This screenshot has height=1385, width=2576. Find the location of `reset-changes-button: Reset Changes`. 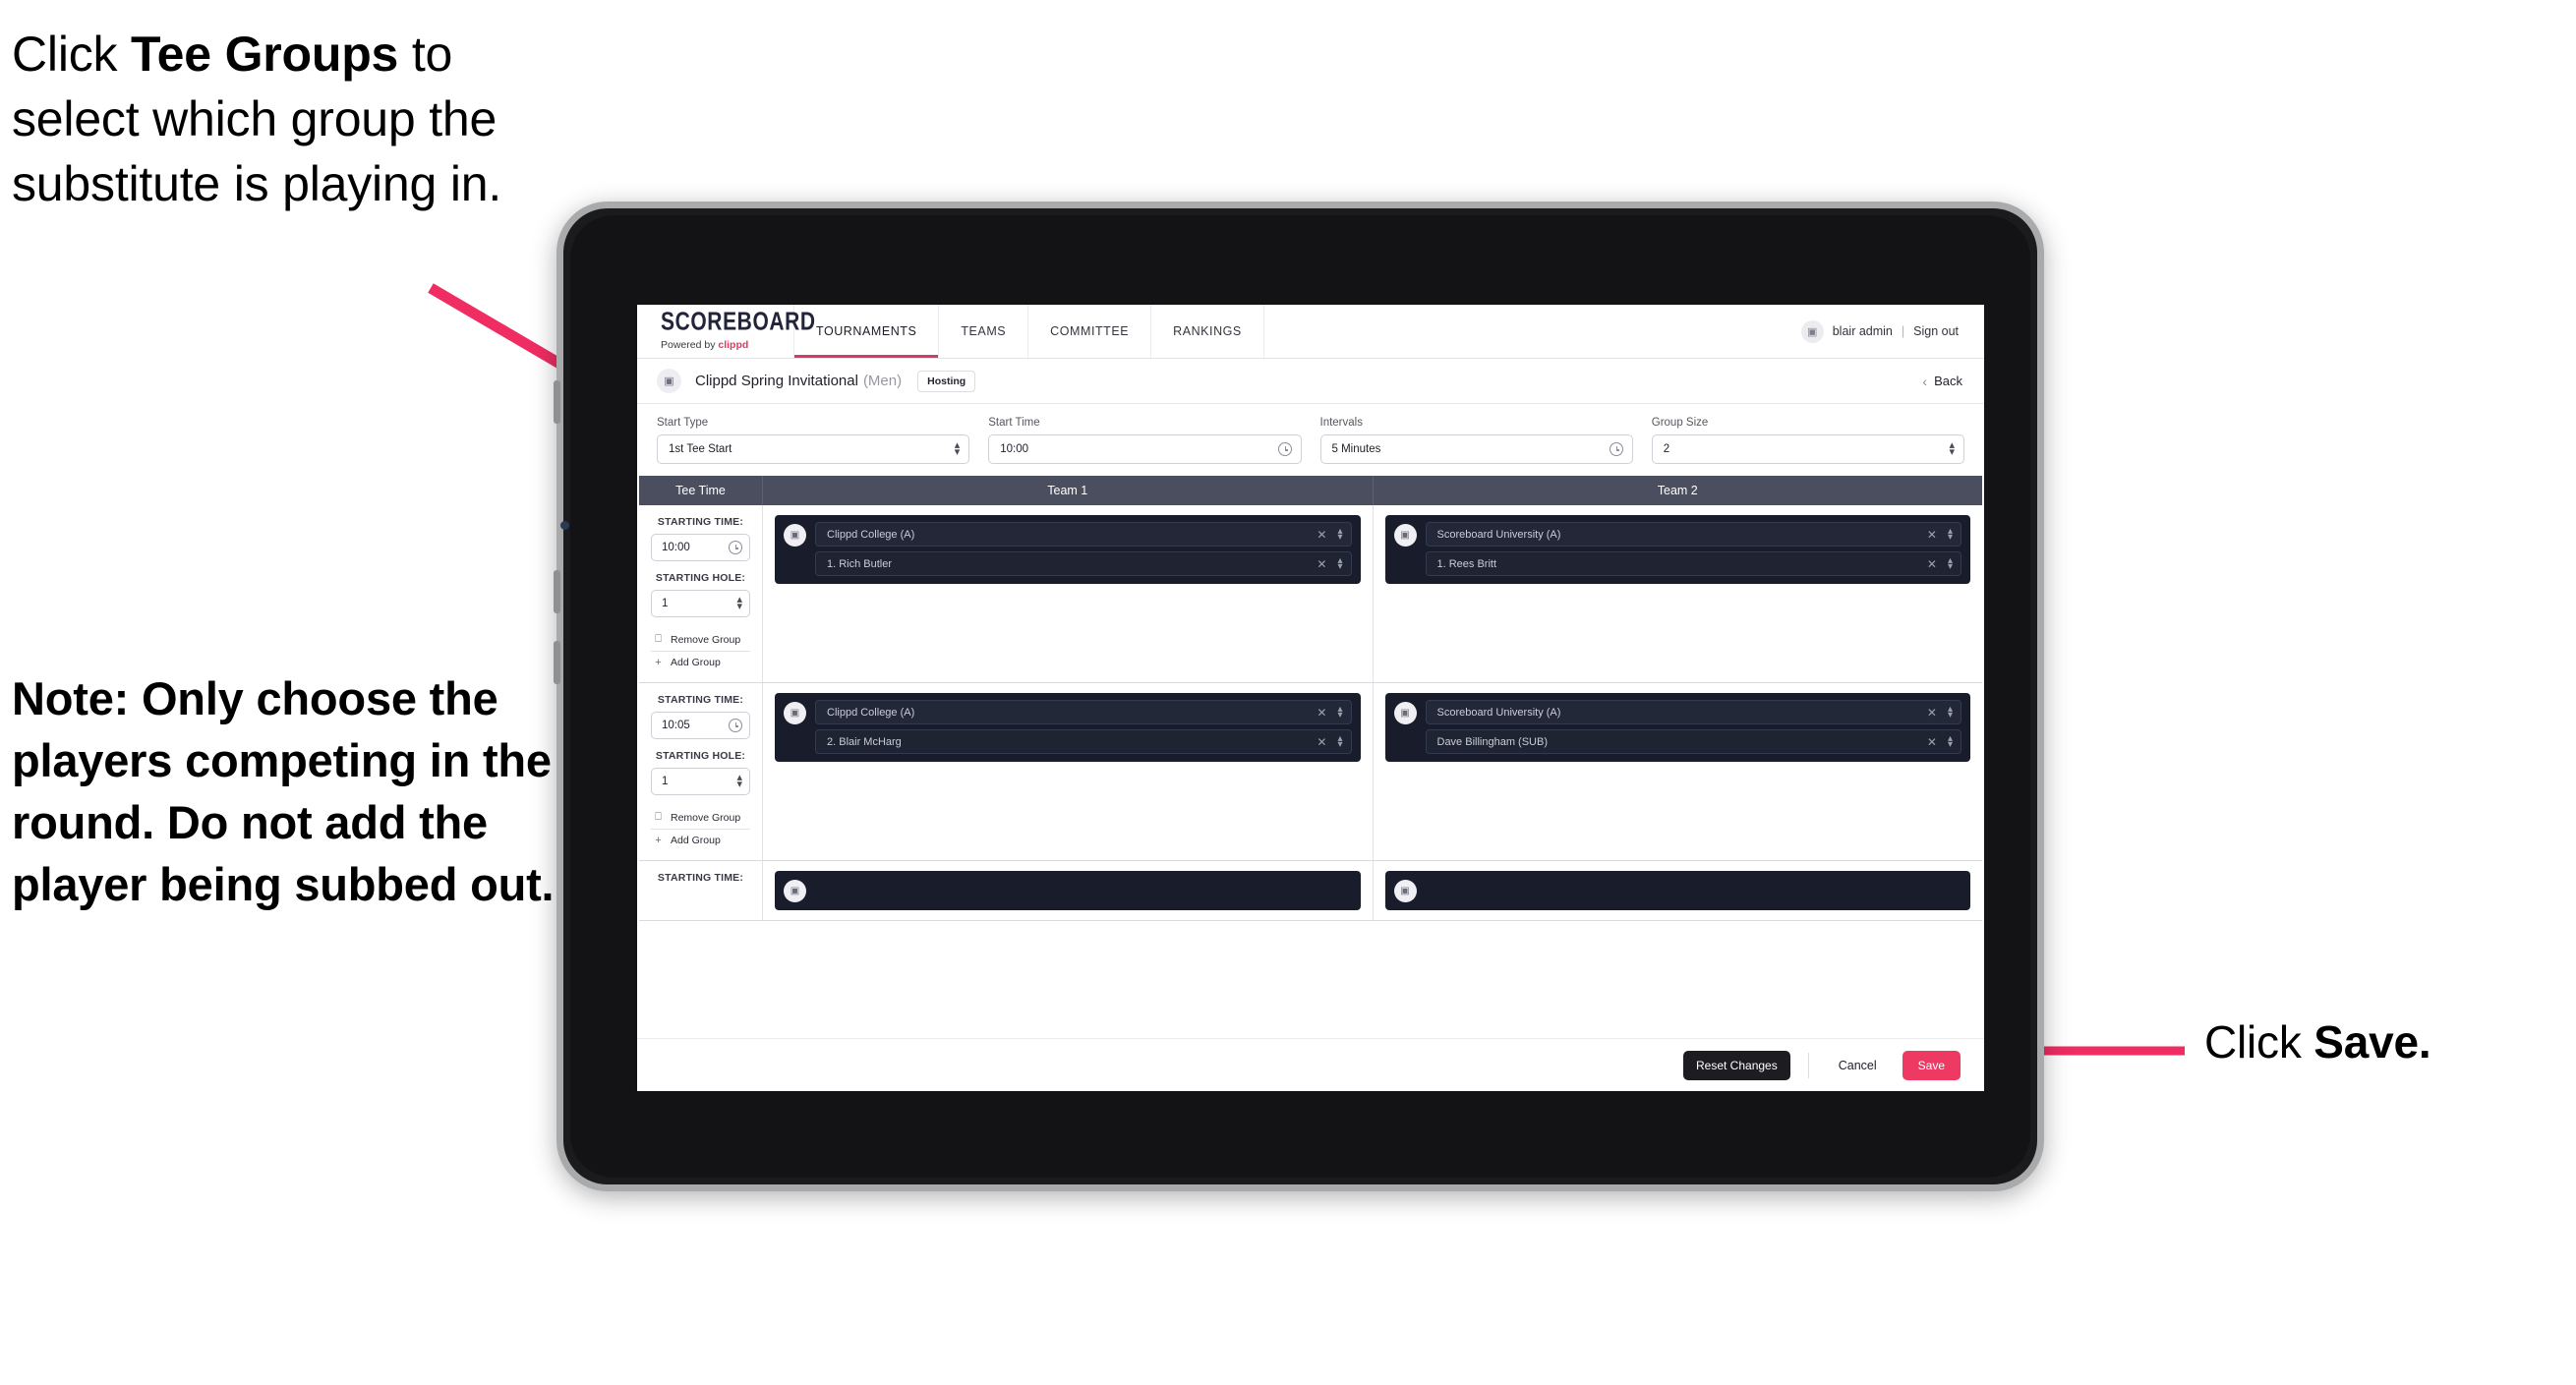

reset-changes-button: Reset Changes is located at coordinates (1736, 1065).